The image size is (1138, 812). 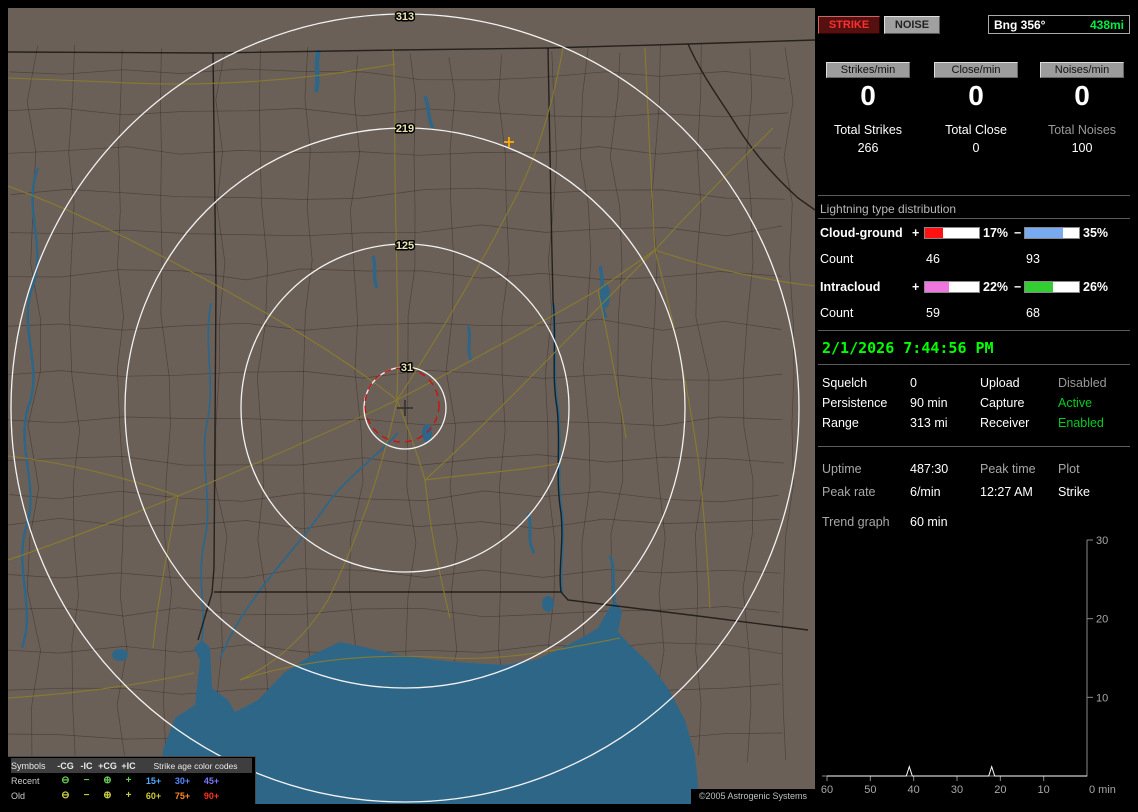 I want to click on legend-col-neg-ic: -IC, so click(x=86, y=765).